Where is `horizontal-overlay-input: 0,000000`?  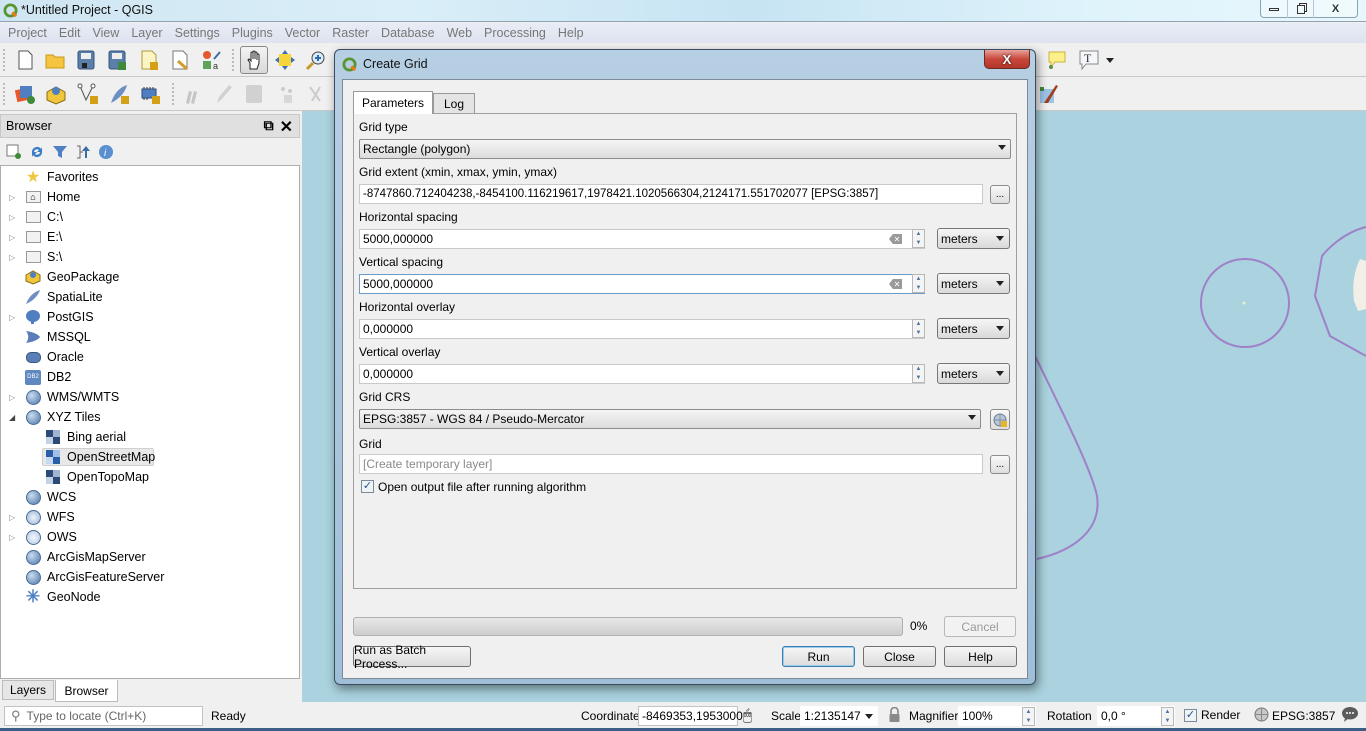
horizontal-overlay-input: 0,000000 is located at coordinates (642, 329).